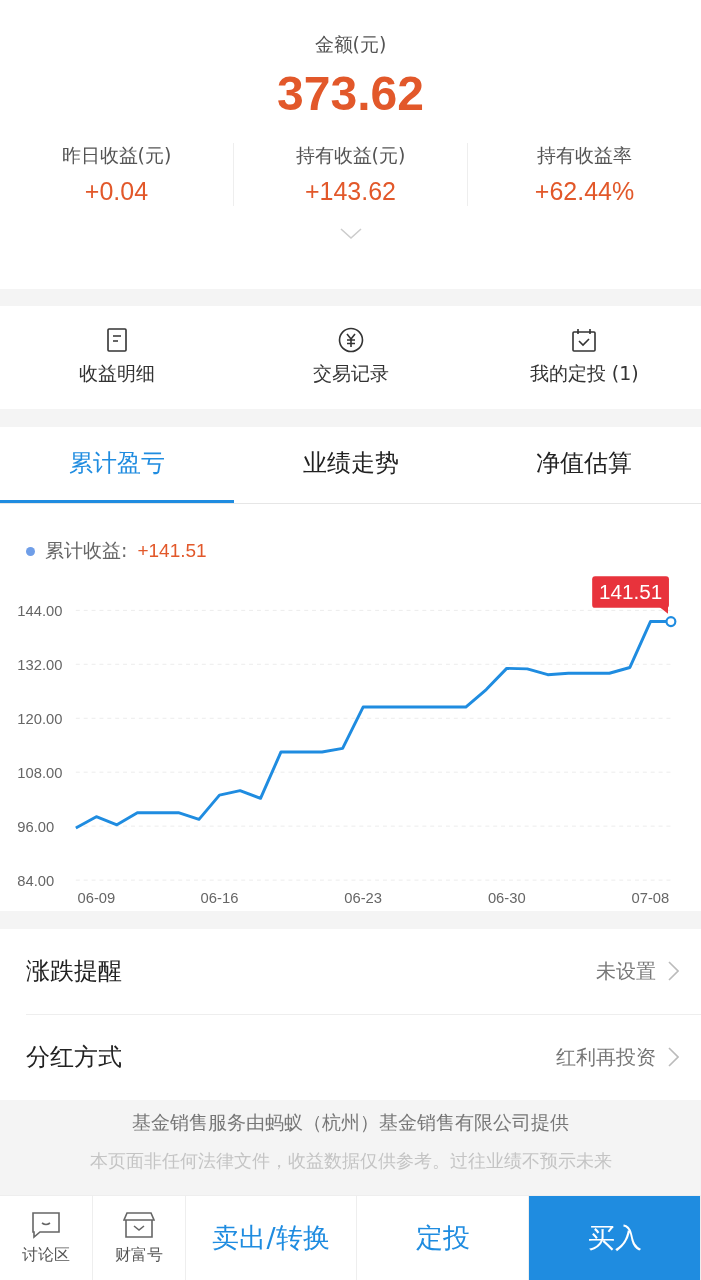 The height and width of the screenshot is (1280, 701). I want to click on row-label: 涨跌提醒, so click(74, 972).